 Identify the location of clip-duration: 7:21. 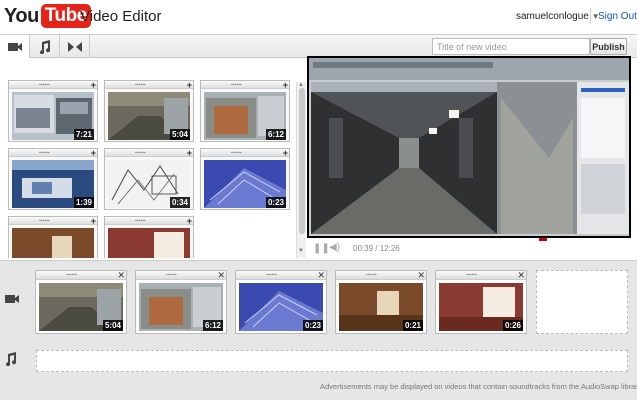
(83, 134).